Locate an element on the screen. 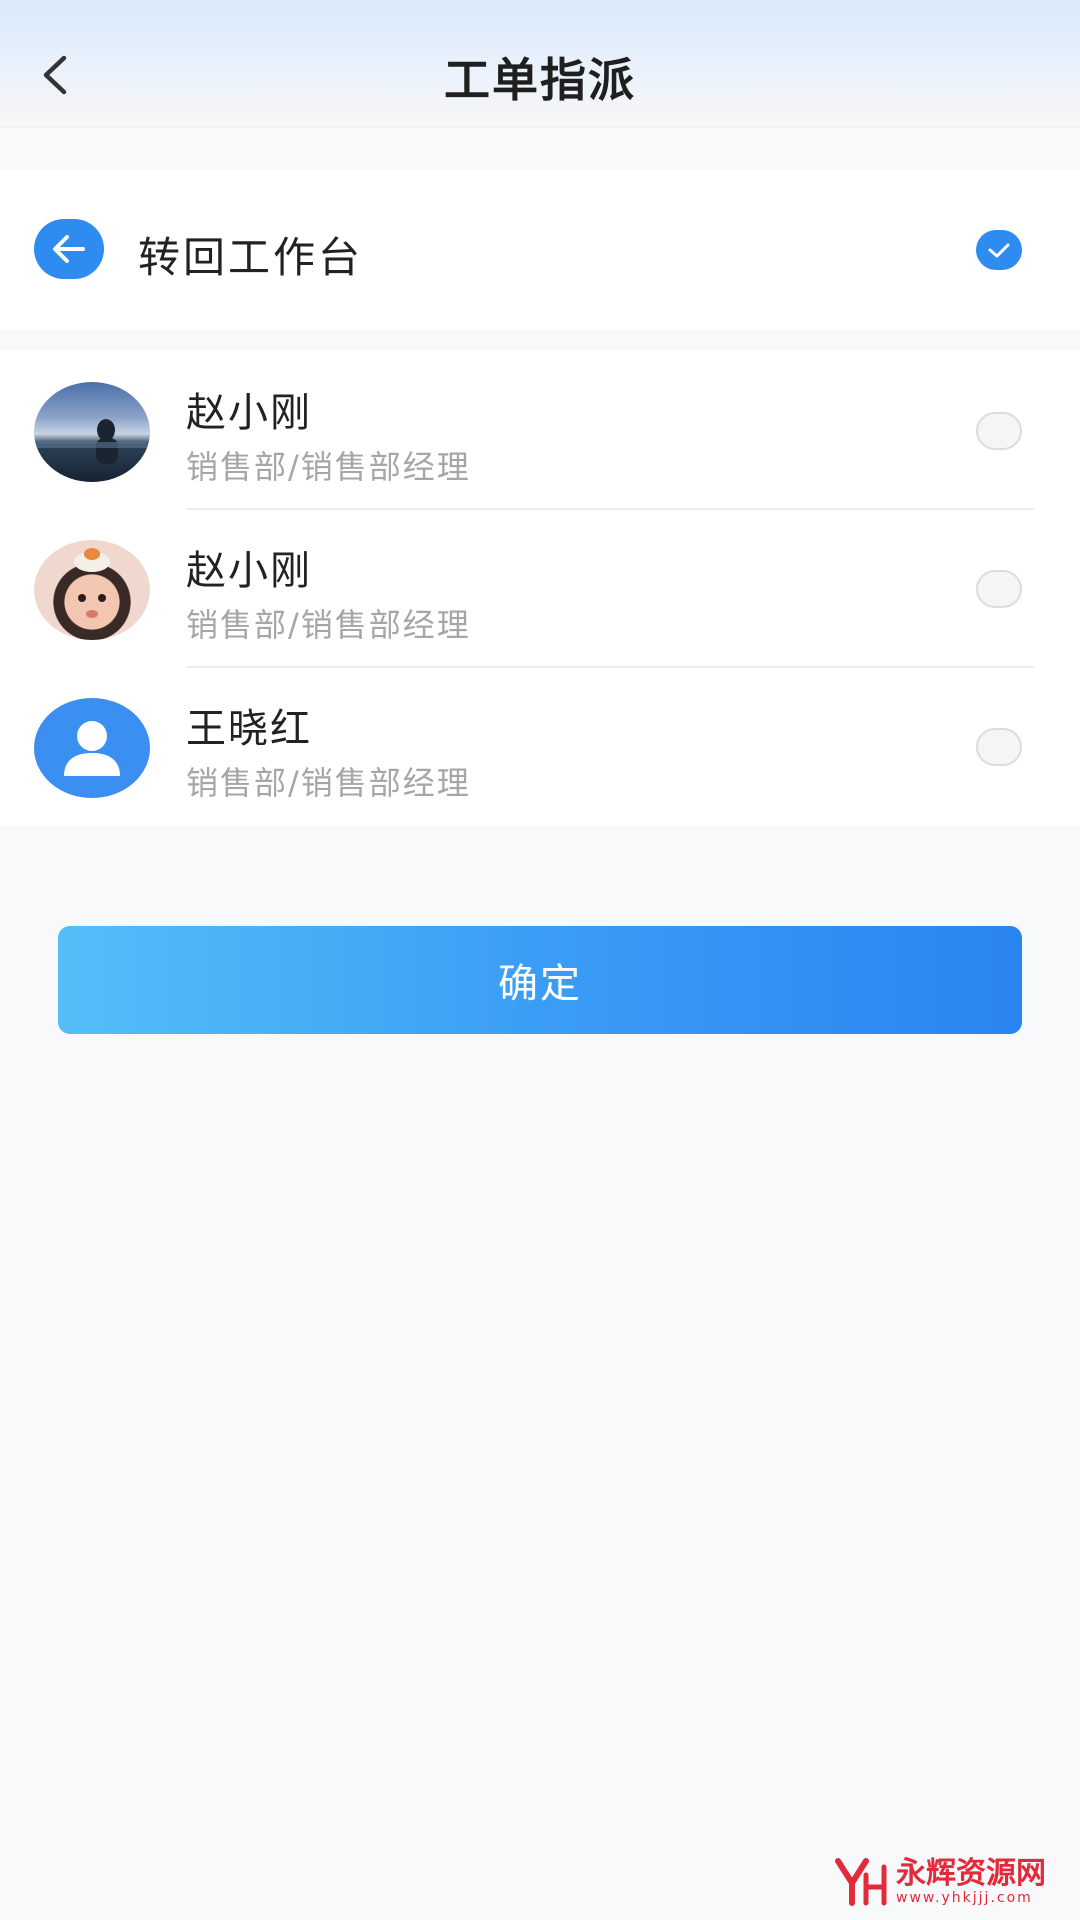 The height and width of the screenshot is (1920, 1080). page-title: 工单指派 is located at coordinates (540, 80).